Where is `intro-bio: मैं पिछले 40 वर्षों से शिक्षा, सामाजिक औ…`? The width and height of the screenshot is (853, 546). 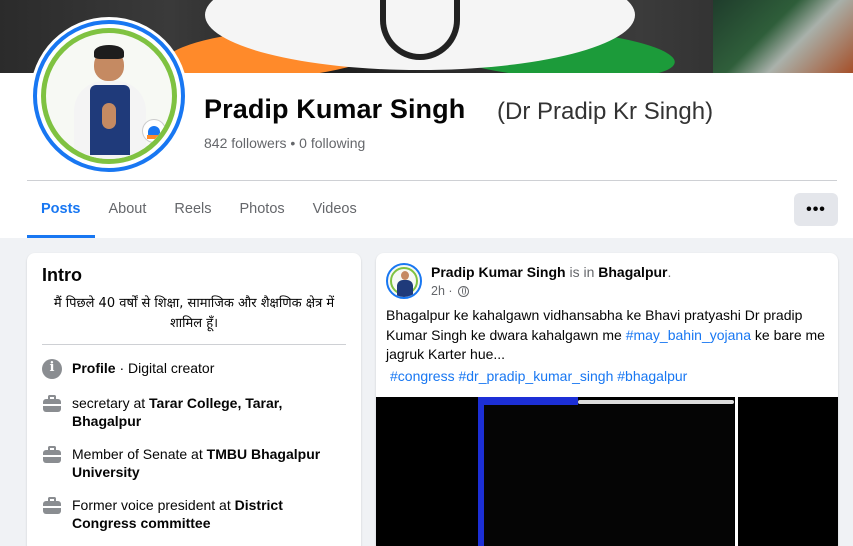 intro-bio: मैं पिछले 40 वर्षों से शिक्षा, सामाजिक औ… is located at coordinates (194, 313).